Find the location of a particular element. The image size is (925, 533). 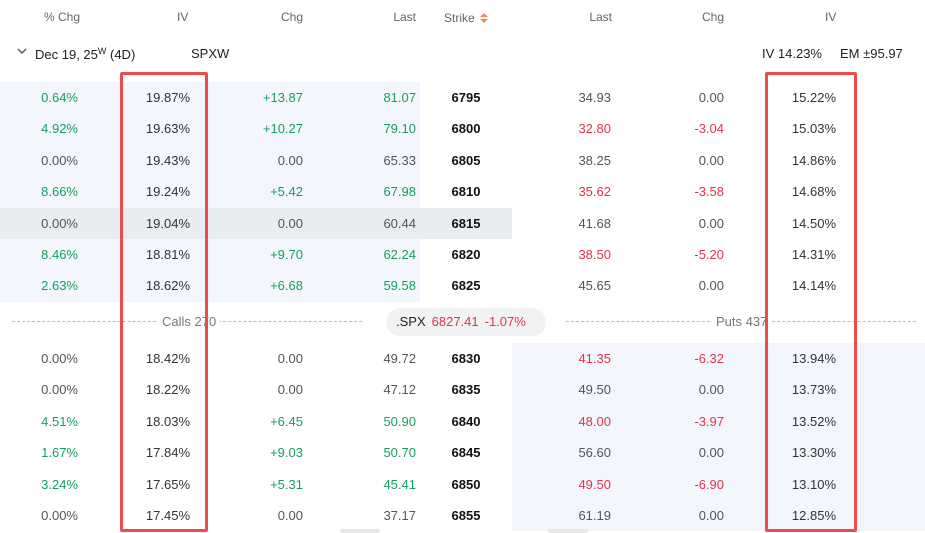

calls-pct-chg: 8.66% is located at coordinates (59, 192).